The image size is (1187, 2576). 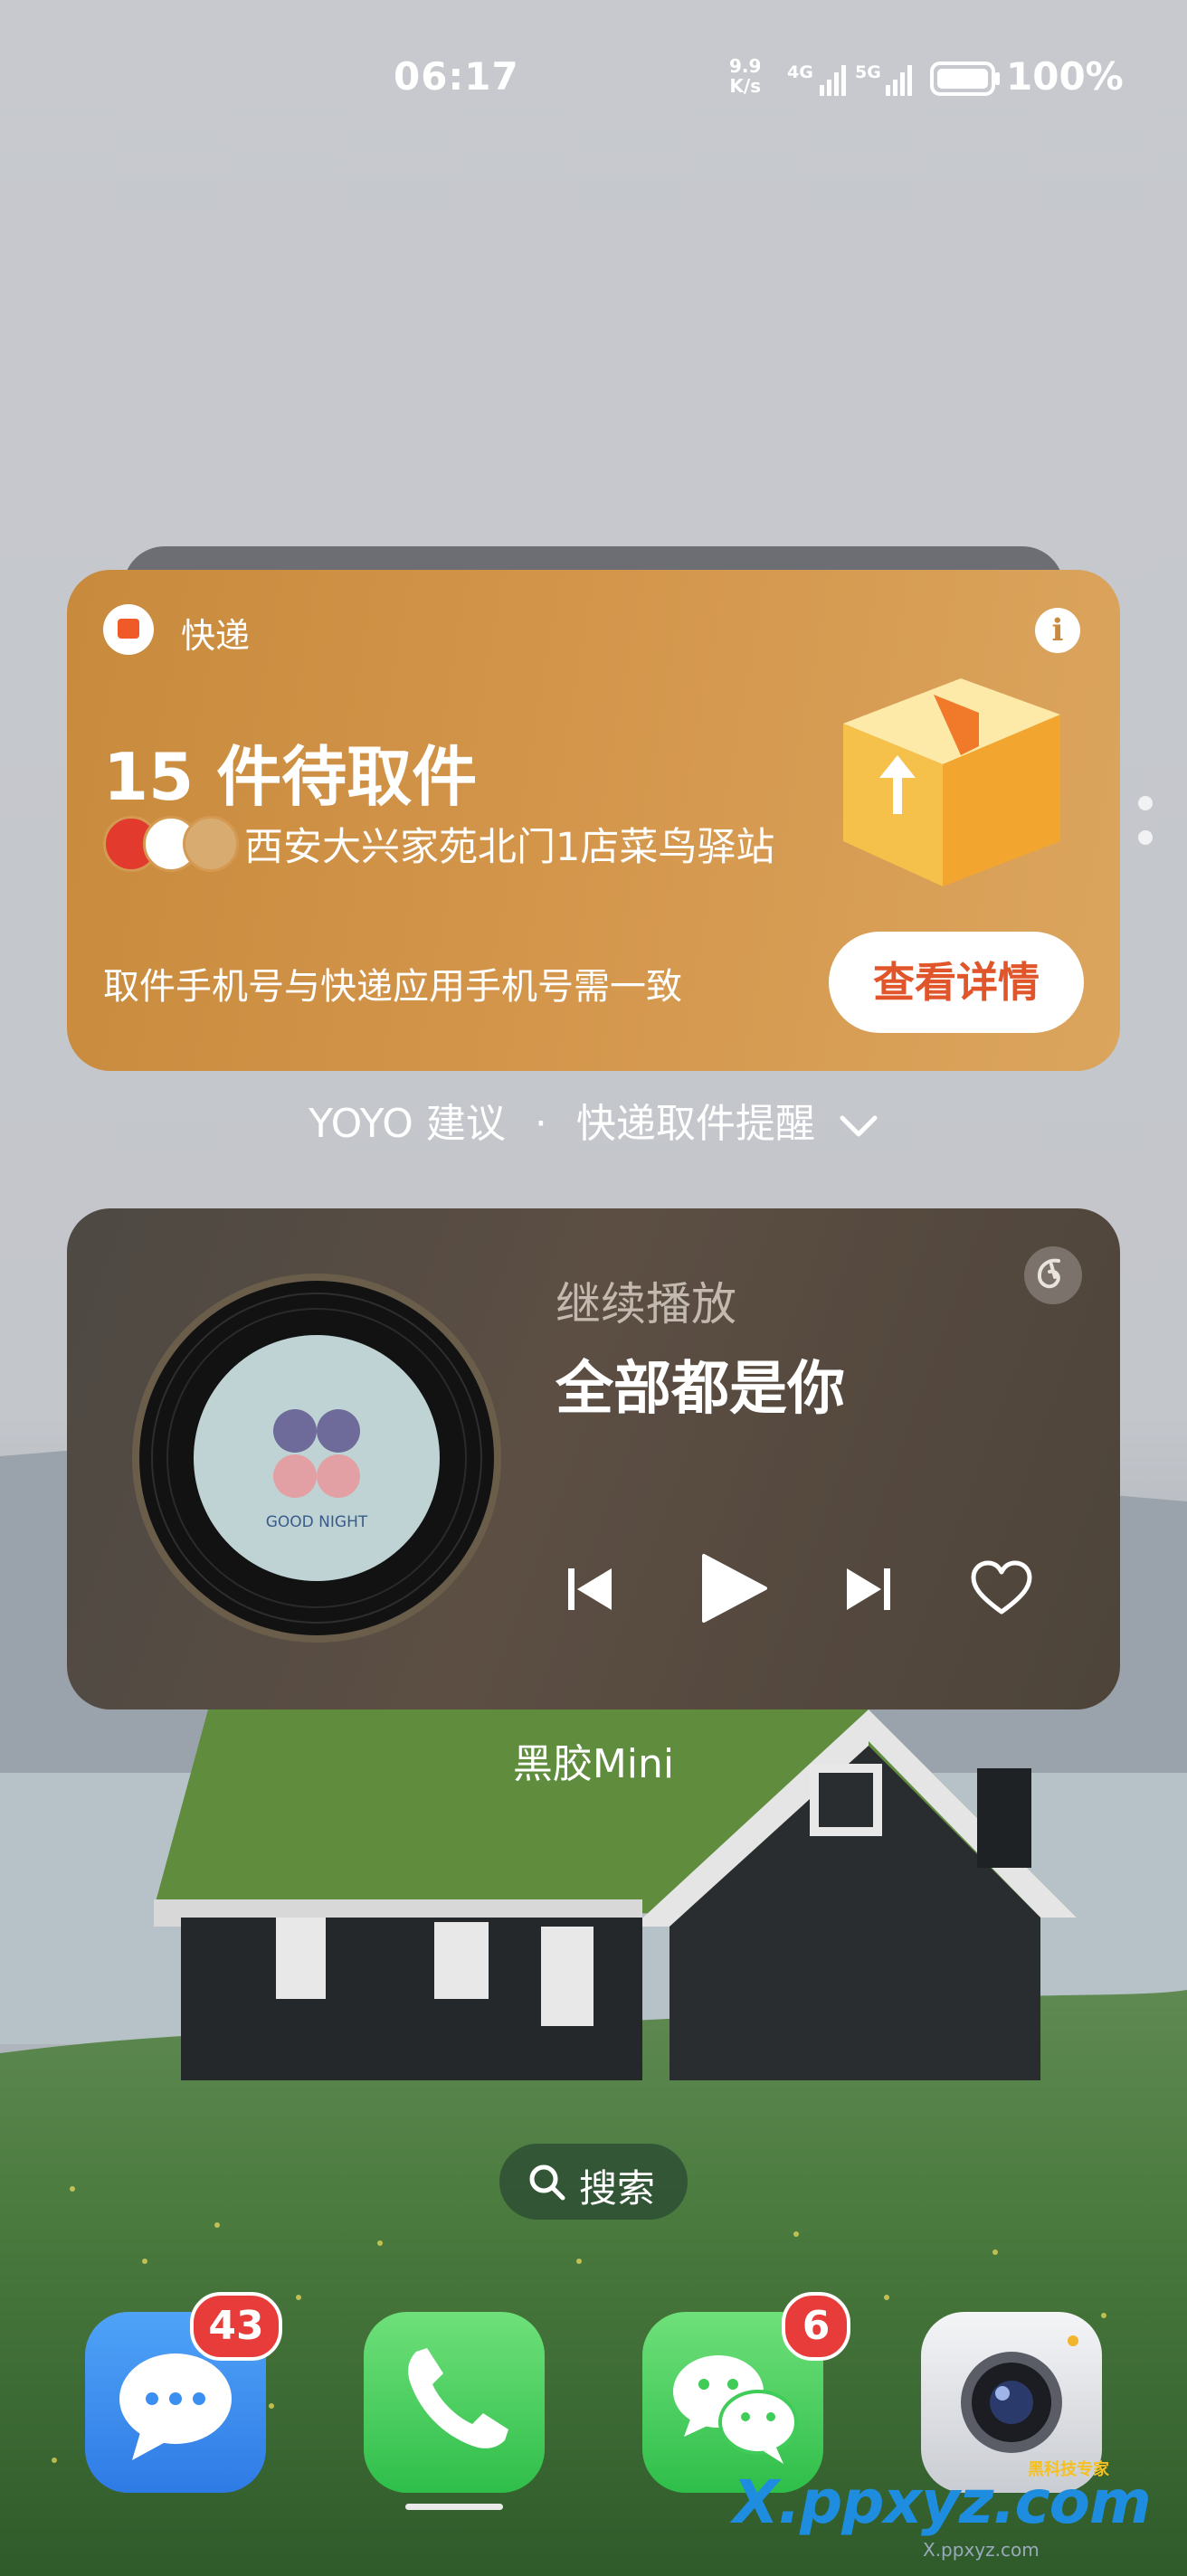 I want to click on phone-app, so click(x=454, y=2403).